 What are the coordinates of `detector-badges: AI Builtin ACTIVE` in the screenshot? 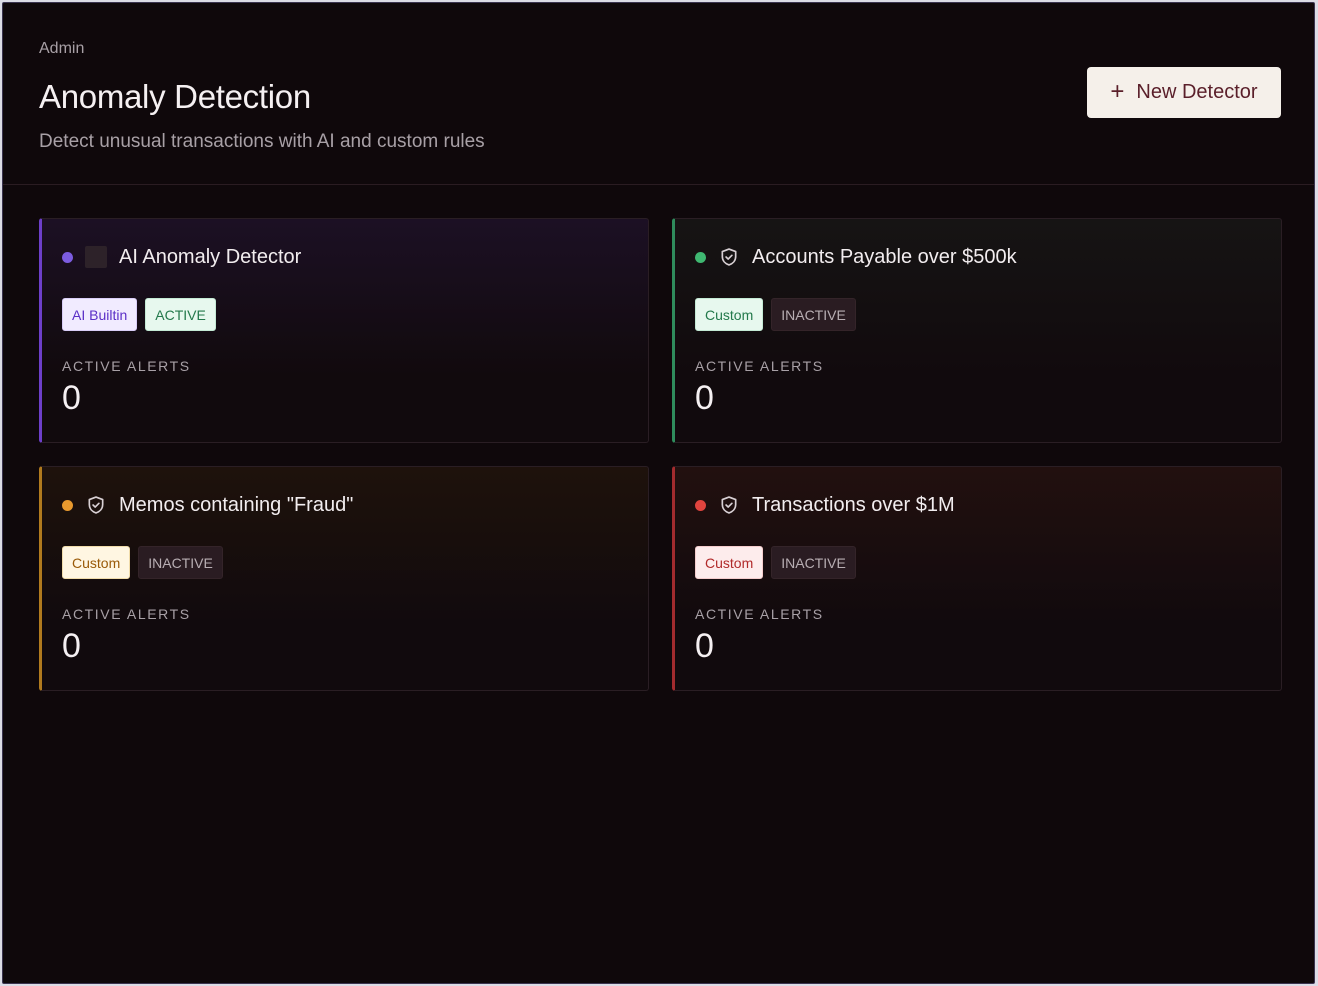 It's located at (139, 314).